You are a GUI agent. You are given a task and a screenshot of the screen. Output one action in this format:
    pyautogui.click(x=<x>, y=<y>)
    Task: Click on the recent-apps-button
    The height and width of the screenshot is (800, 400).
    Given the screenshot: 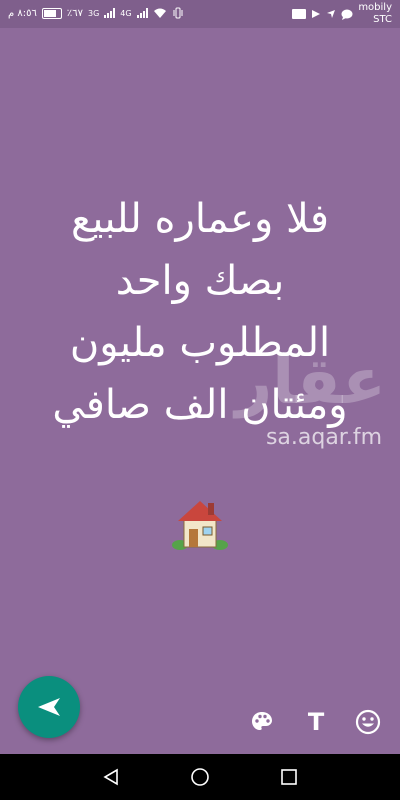 What is the action you would take?
    pyautogui.click(x=289, y=777)
    